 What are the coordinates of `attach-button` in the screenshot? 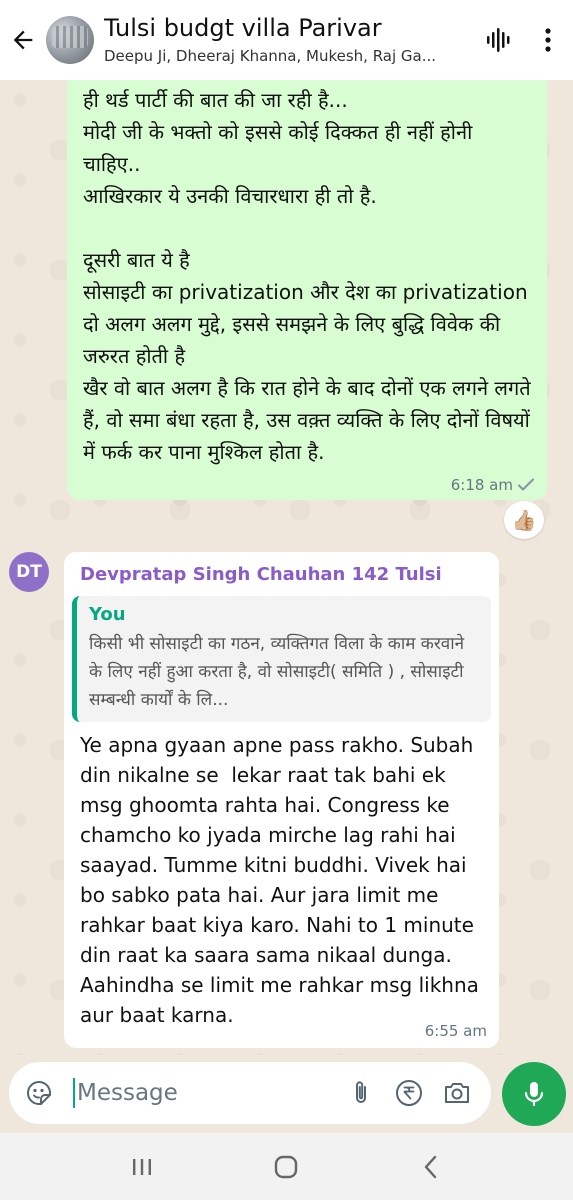 It's located at (361, 1093).